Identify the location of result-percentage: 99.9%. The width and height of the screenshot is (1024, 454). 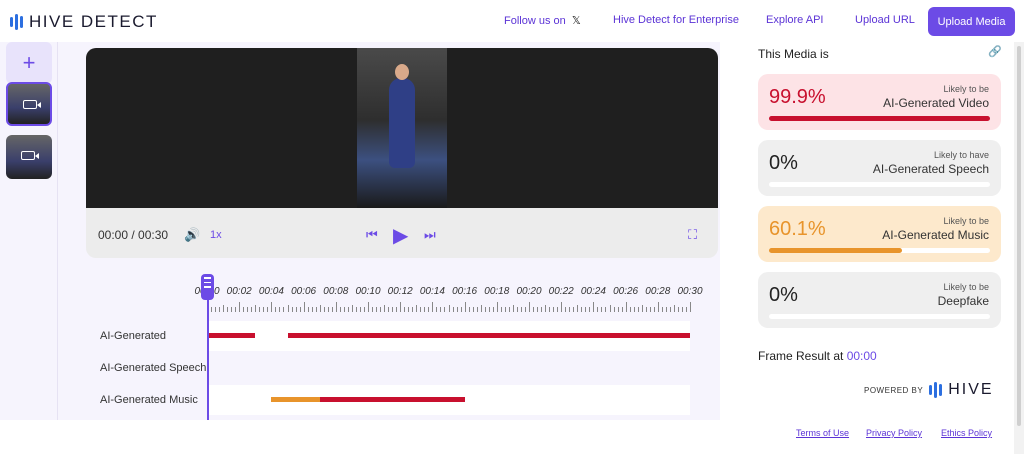
(797, 97).